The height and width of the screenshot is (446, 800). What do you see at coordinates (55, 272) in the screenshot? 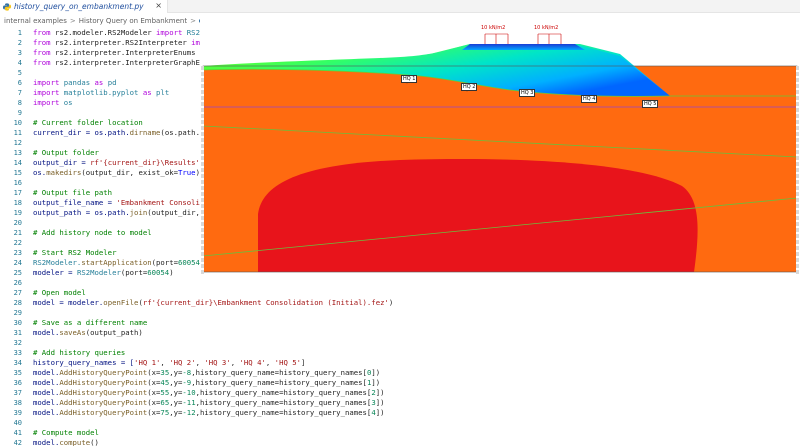
I see `code-token: modeler =` at bounding box center [55, 272].